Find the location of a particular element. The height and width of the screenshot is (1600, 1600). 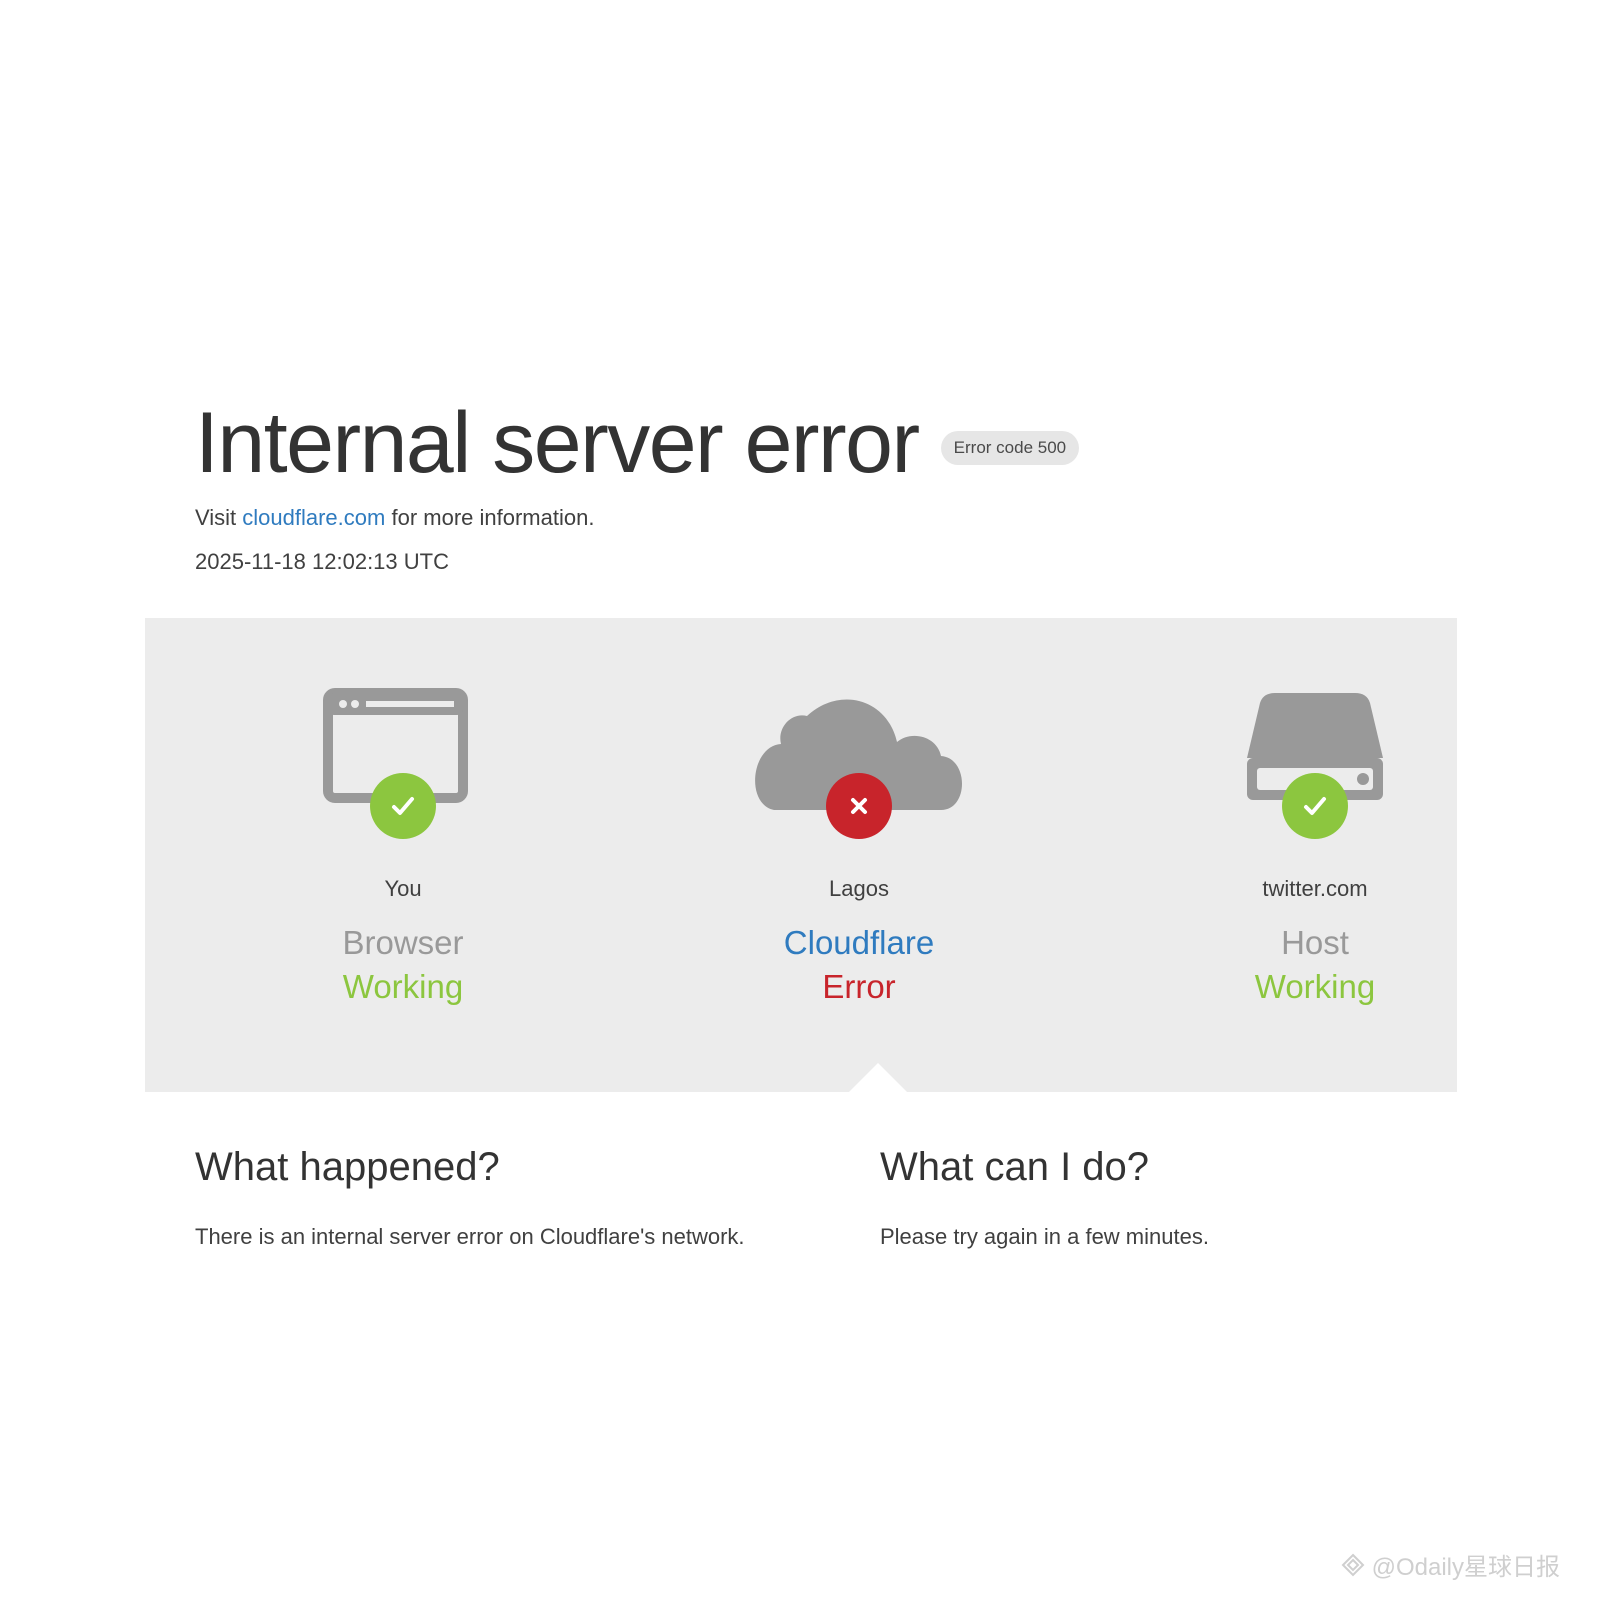

host-ok-badge is located at coordinates (1315, 806).